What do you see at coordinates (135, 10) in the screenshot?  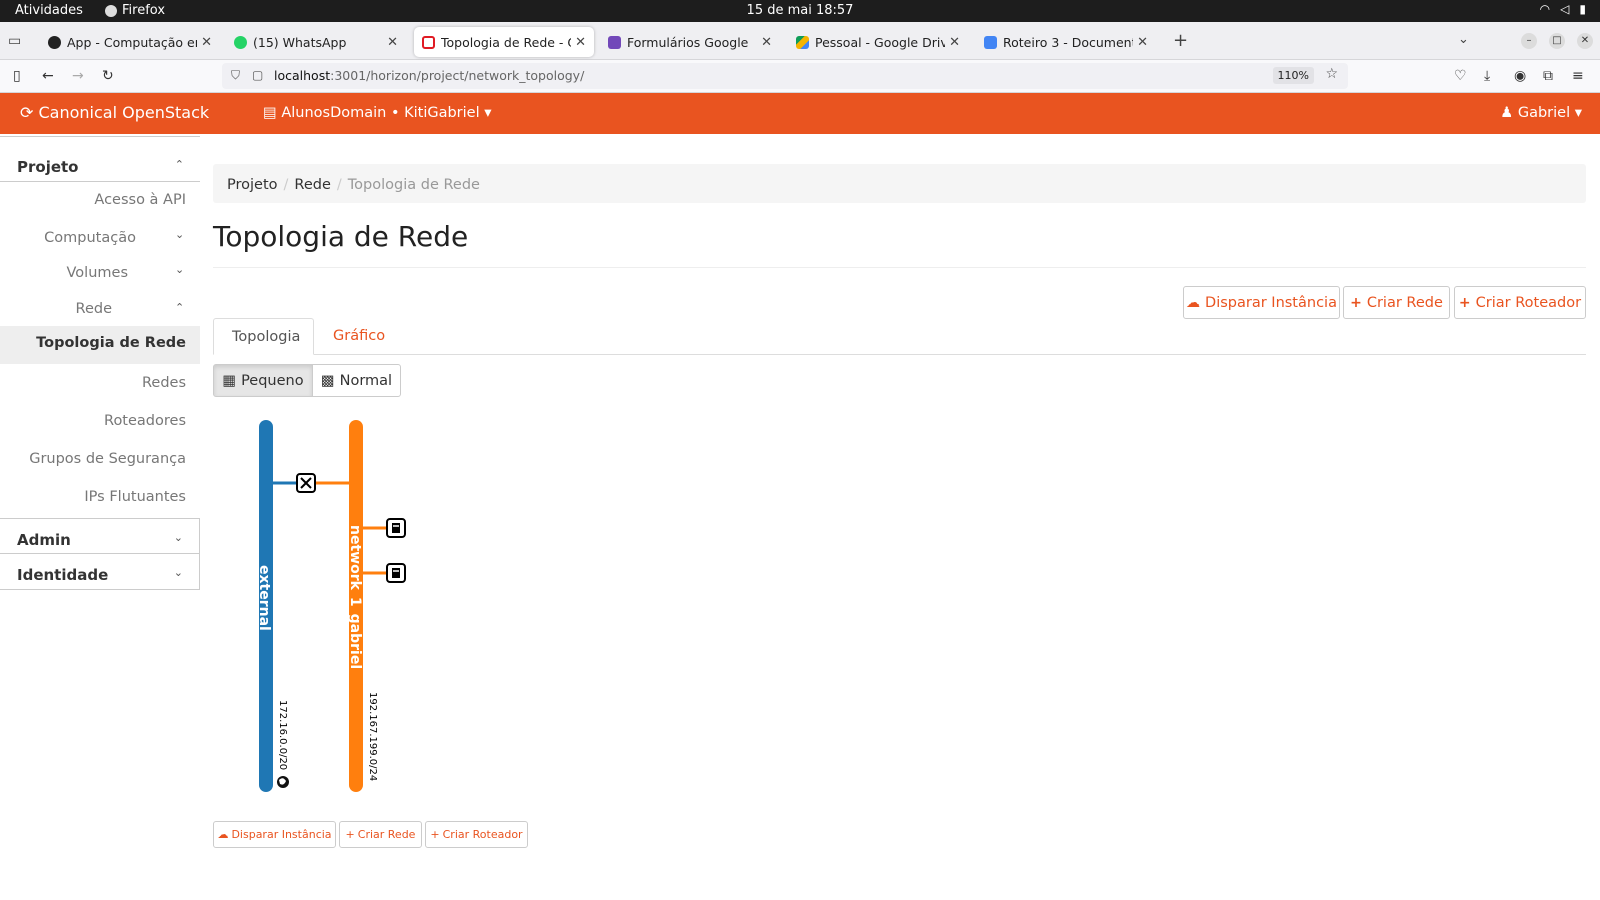 I see `app-menu: Firefox` at bounding box center [135, 10].